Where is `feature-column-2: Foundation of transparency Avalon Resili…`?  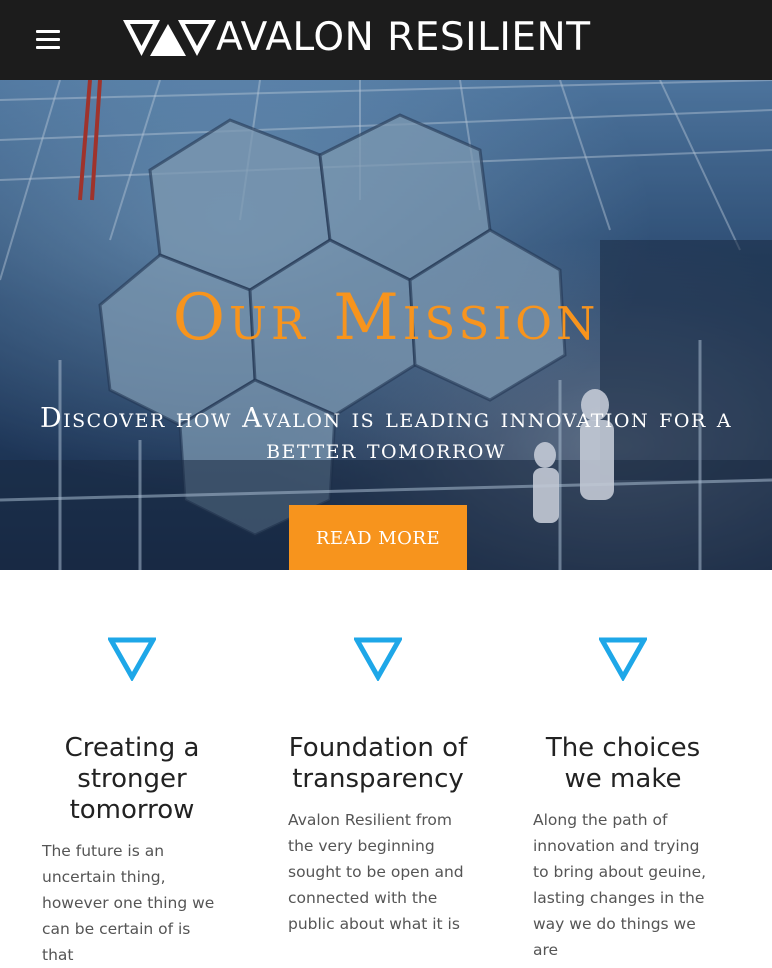 feature-column-2: Foundation of transparency Avalon Resili… is located at coordinates (378, 753).